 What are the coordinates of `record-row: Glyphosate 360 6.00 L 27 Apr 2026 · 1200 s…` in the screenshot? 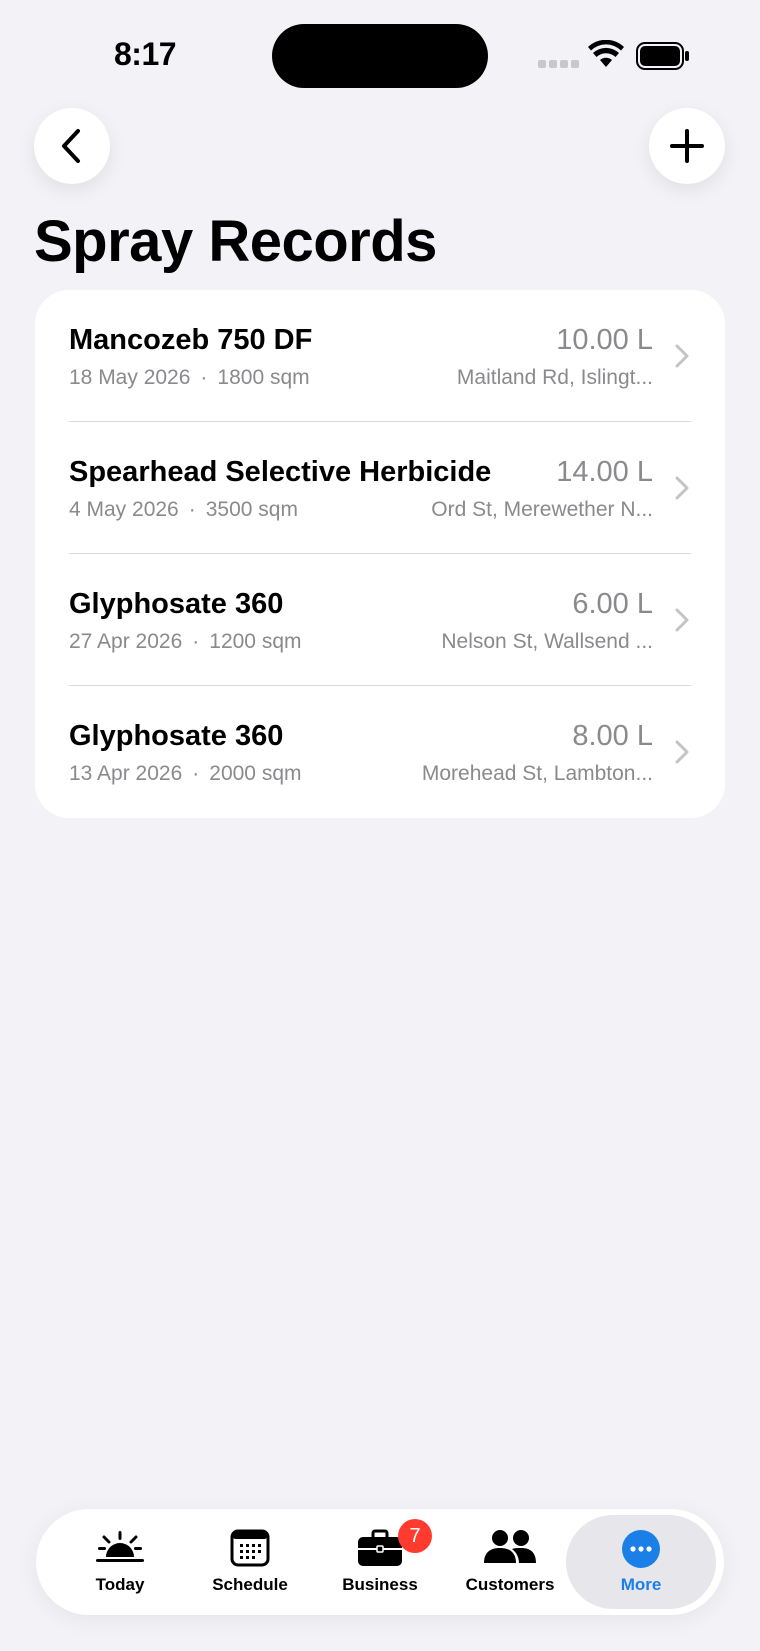 It's located at (380, 620).